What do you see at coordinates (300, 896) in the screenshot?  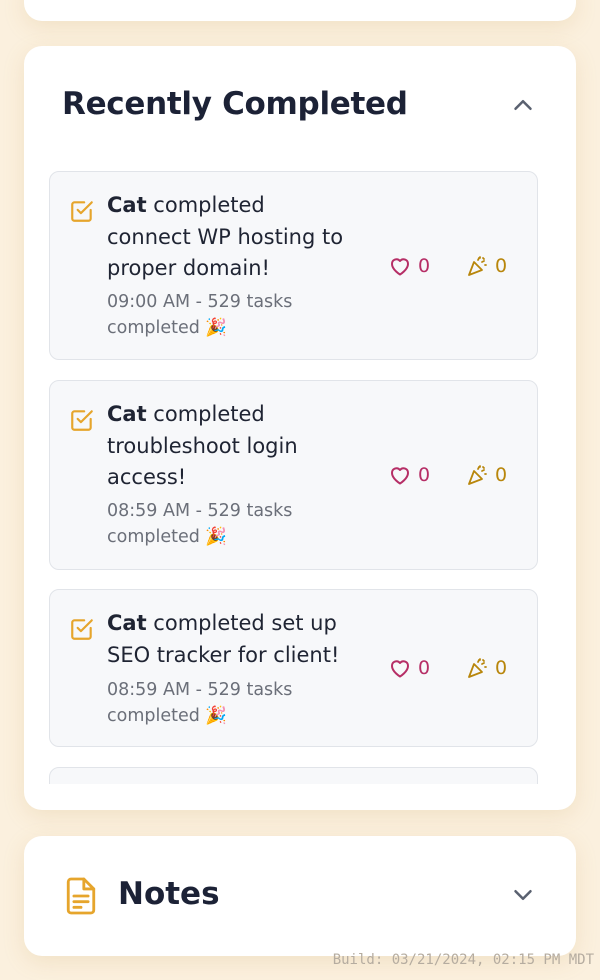 I see `notes-card: Notes` at bounding box center [300, 896].